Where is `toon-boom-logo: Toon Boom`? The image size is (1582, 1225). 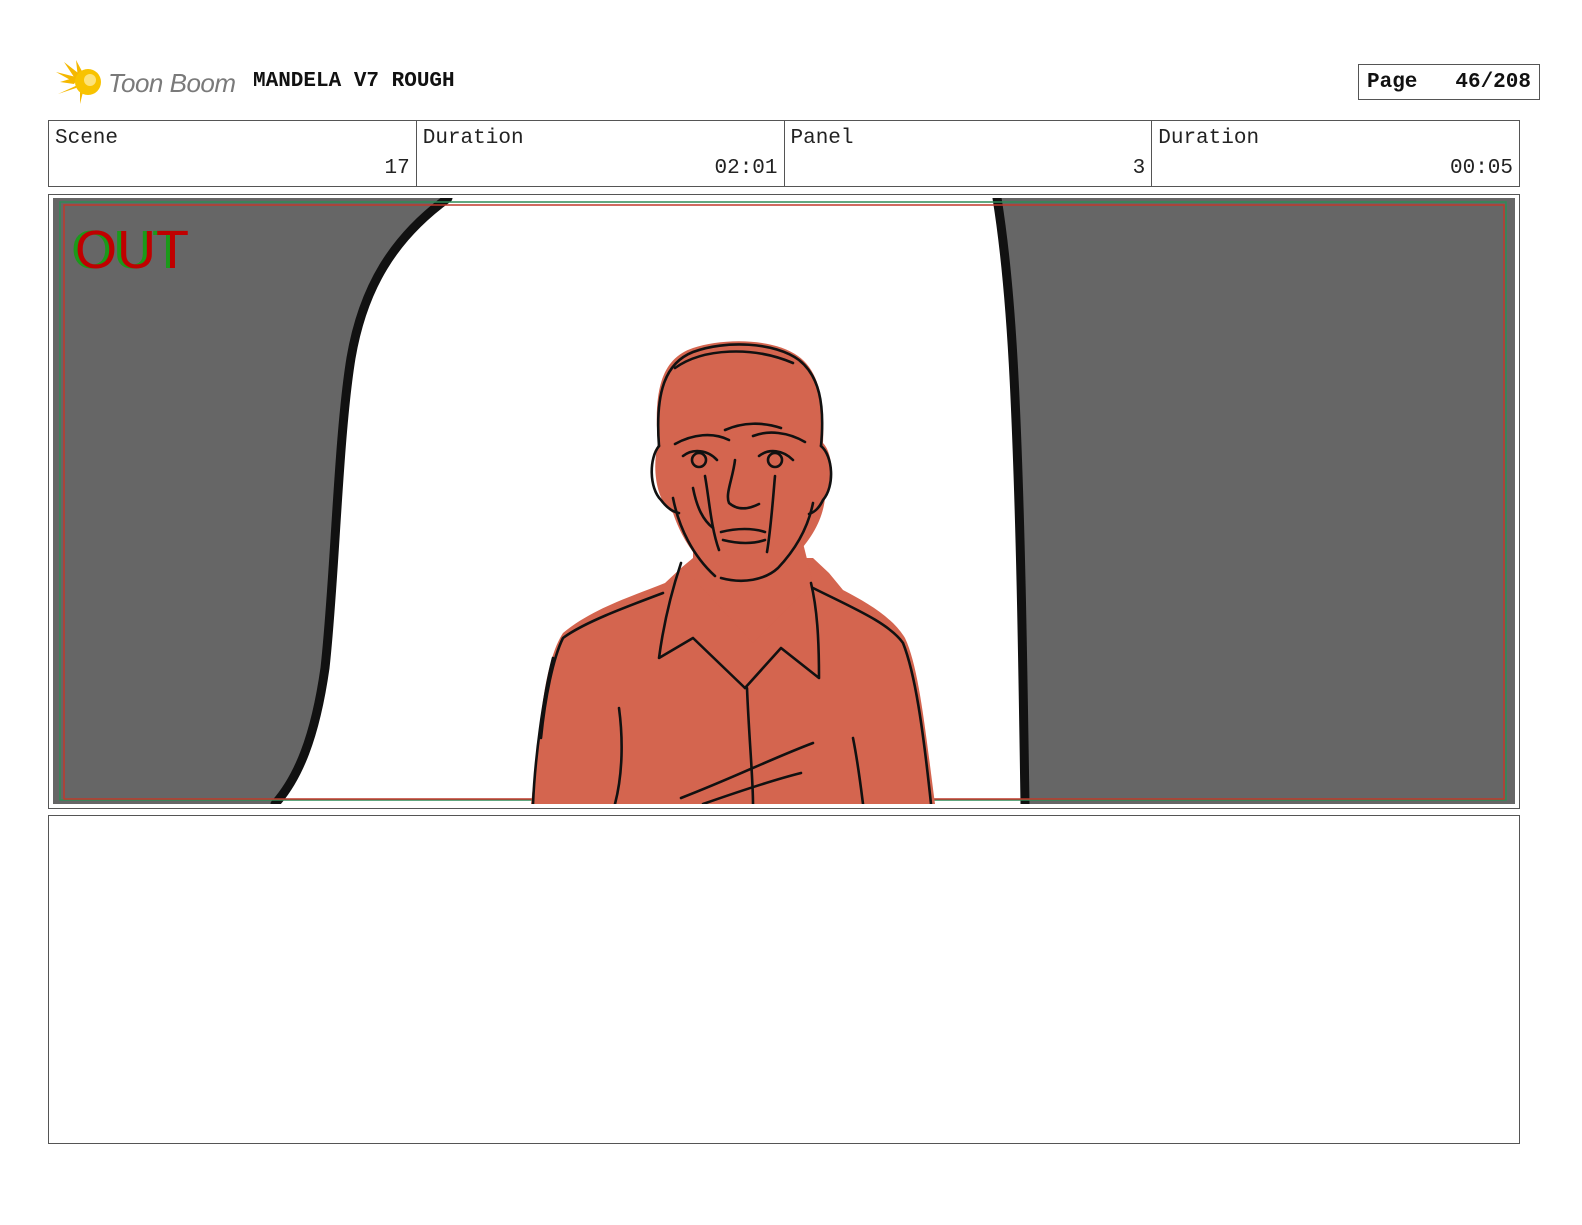
toon-boom-logo: Toon Boom is located at coordinates (147, 82).